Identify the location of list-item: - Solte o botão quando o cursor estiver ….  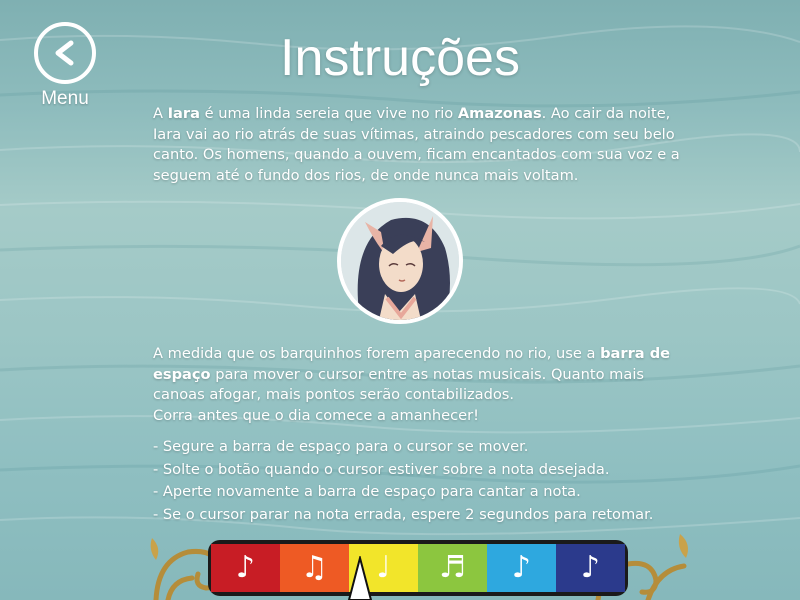
(381, 469).